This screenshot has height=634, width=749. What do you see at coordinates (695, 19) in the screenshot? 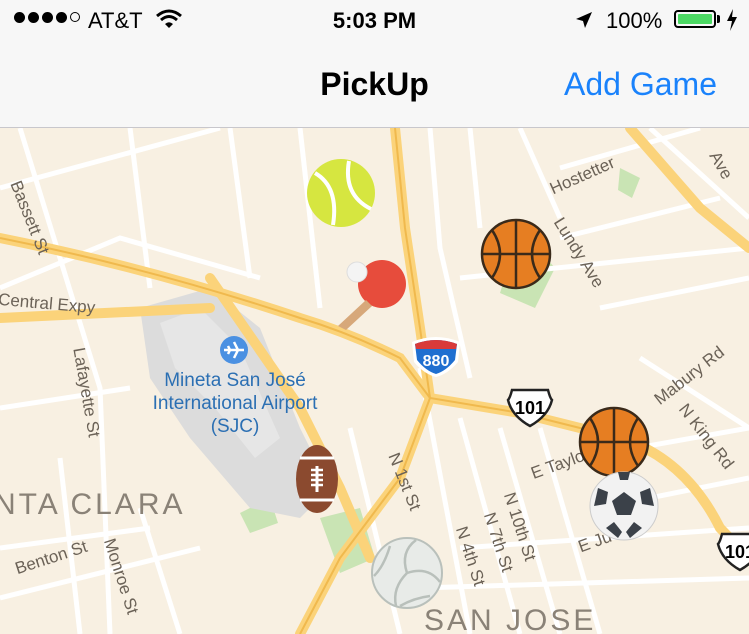
I see `battery-icon` at bounding box center [695, 19].